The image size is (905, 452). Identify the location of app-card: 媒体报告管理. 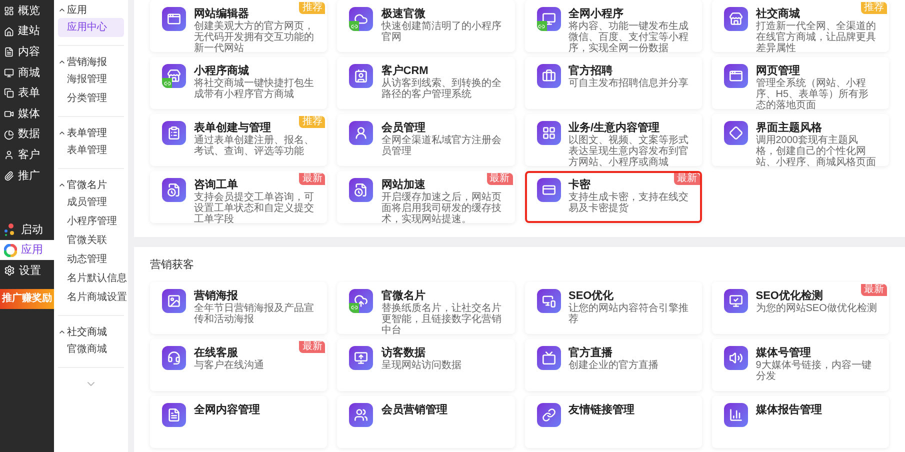
(800, 422).